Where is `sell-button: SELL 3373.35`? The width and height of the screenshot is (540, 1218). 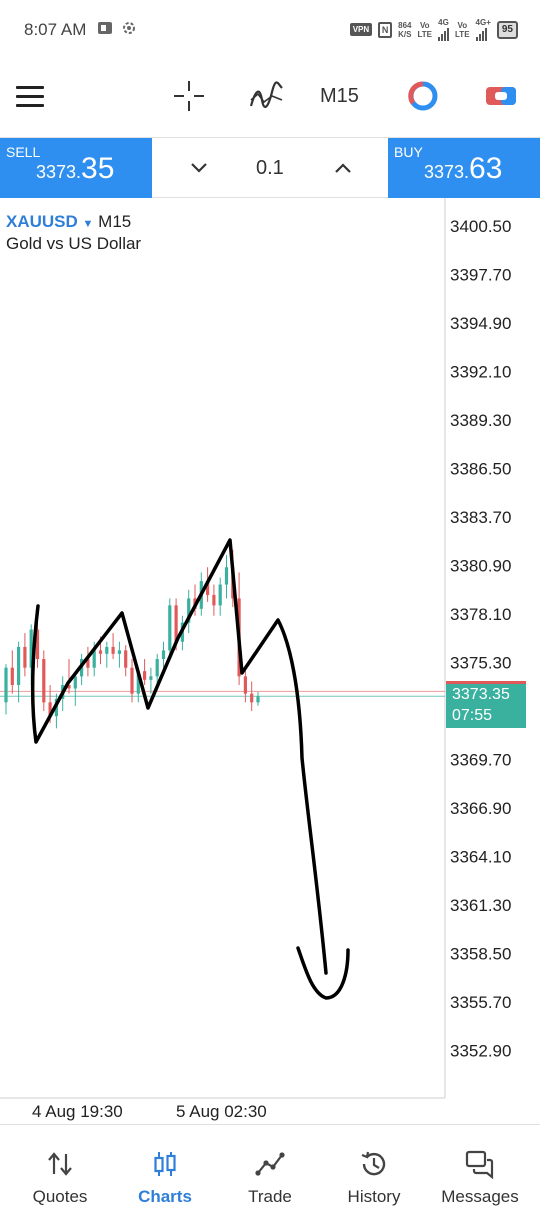
sell-button: SELL 3373.35 is located at coordinates (76, 168).